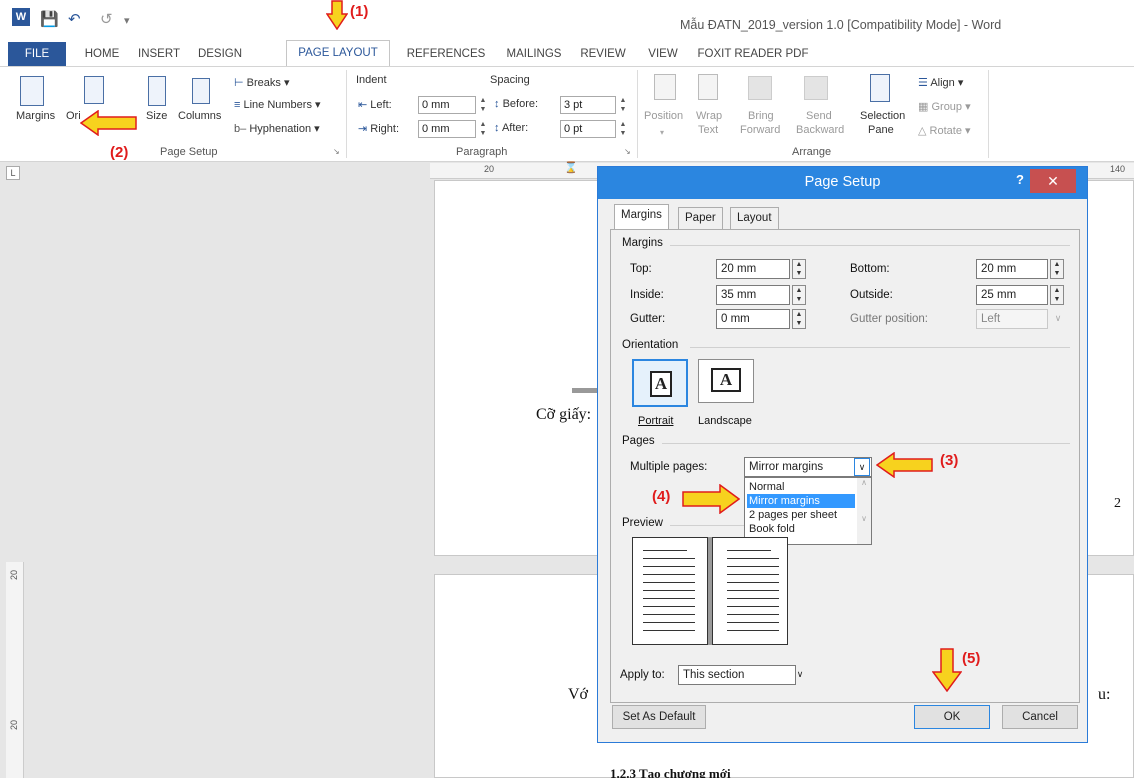 The image size is (1134, 778). I want to click on vertical-ruler: 20 20, so click(15, 670).